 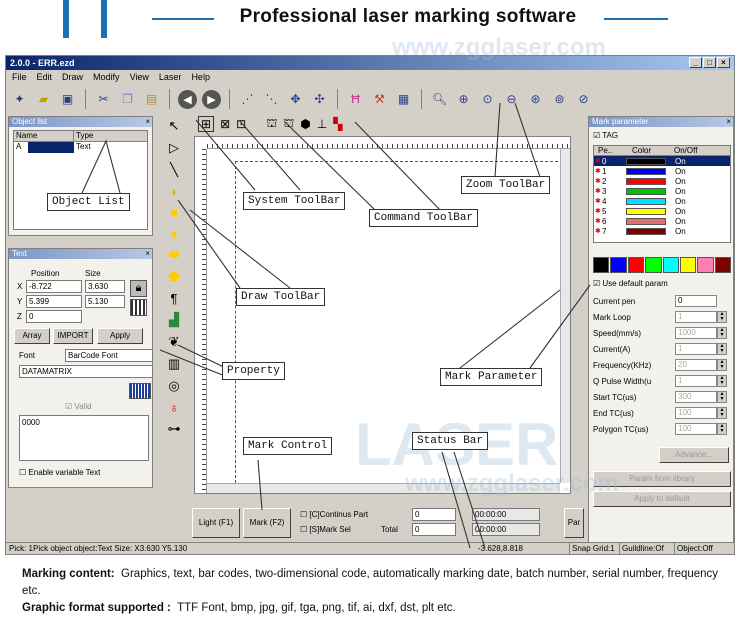 I want to click on zoom-fit-icon: ⊚, so click(x=559, y=99).